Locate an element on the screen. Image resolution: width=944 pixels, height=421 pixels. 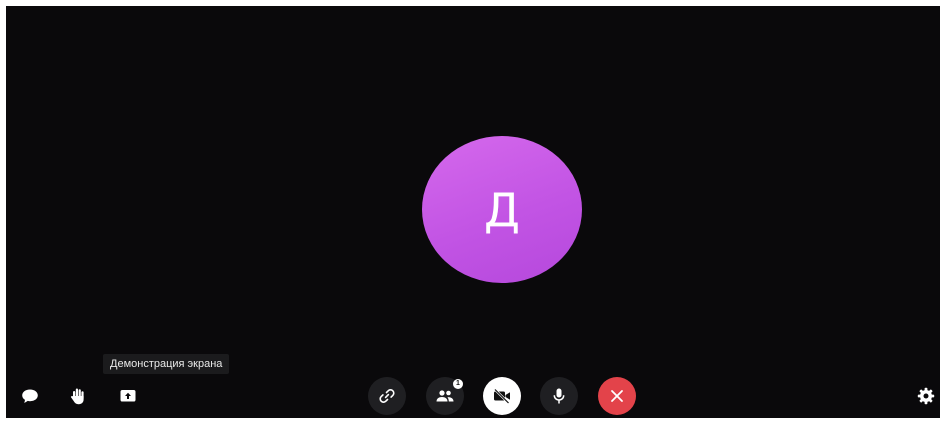
gear-icon is located at coordinates (926, 396).